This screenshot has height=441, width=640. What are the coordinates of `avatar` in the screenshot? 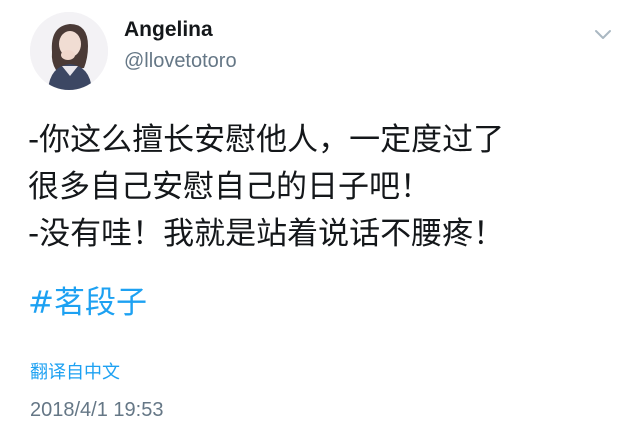 It's located at (69, 51).